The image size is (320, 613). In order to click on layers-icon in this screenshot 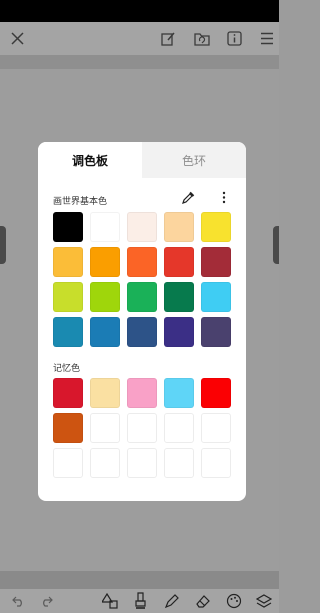, I will do `click(264, 601)`.